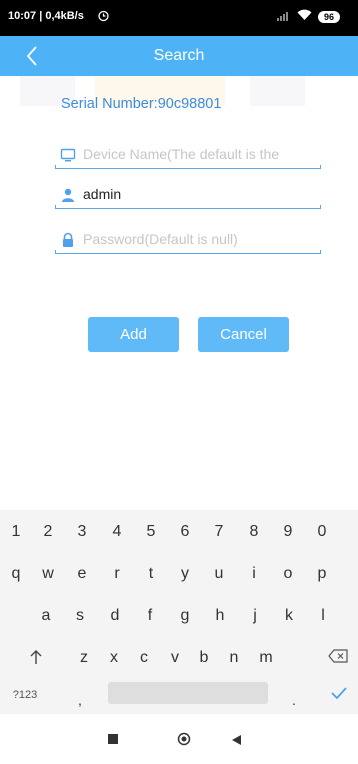 This screenshot has width=358, height=764. I want to click on device-name-underline, so click(188, 167).